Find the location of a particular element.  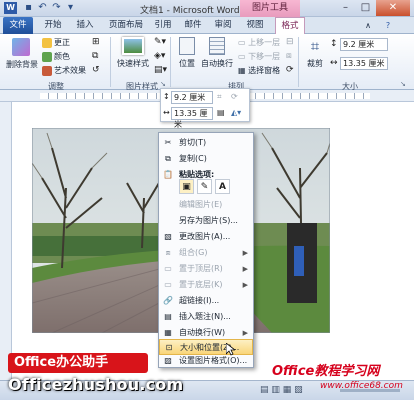

corrections-button: 更正 is located at coordinates (56, 42).